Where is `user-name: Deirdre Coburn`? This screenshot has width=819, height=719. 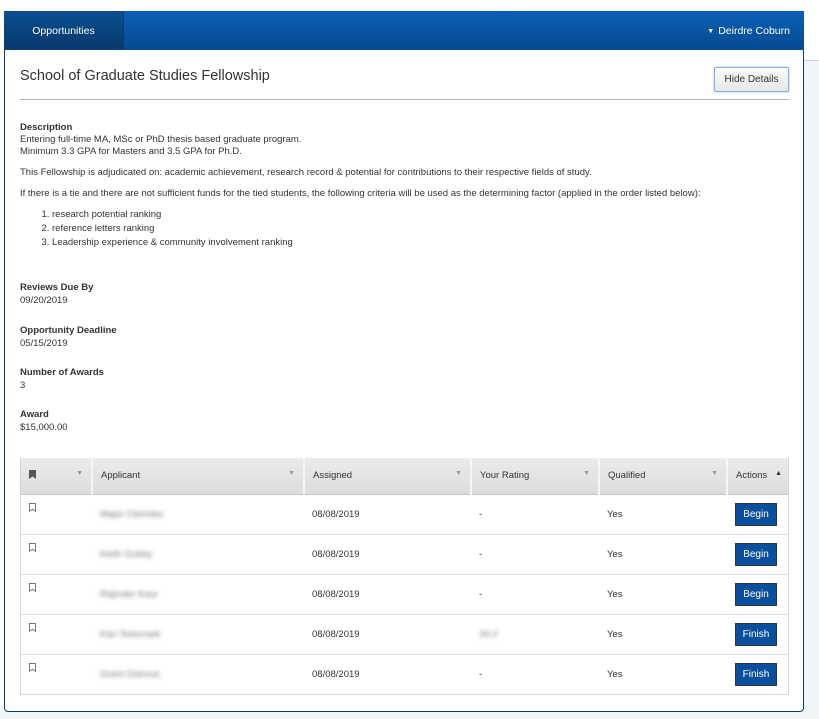 user-name: Deirdre Coburn is located at coordinates (754, 31).